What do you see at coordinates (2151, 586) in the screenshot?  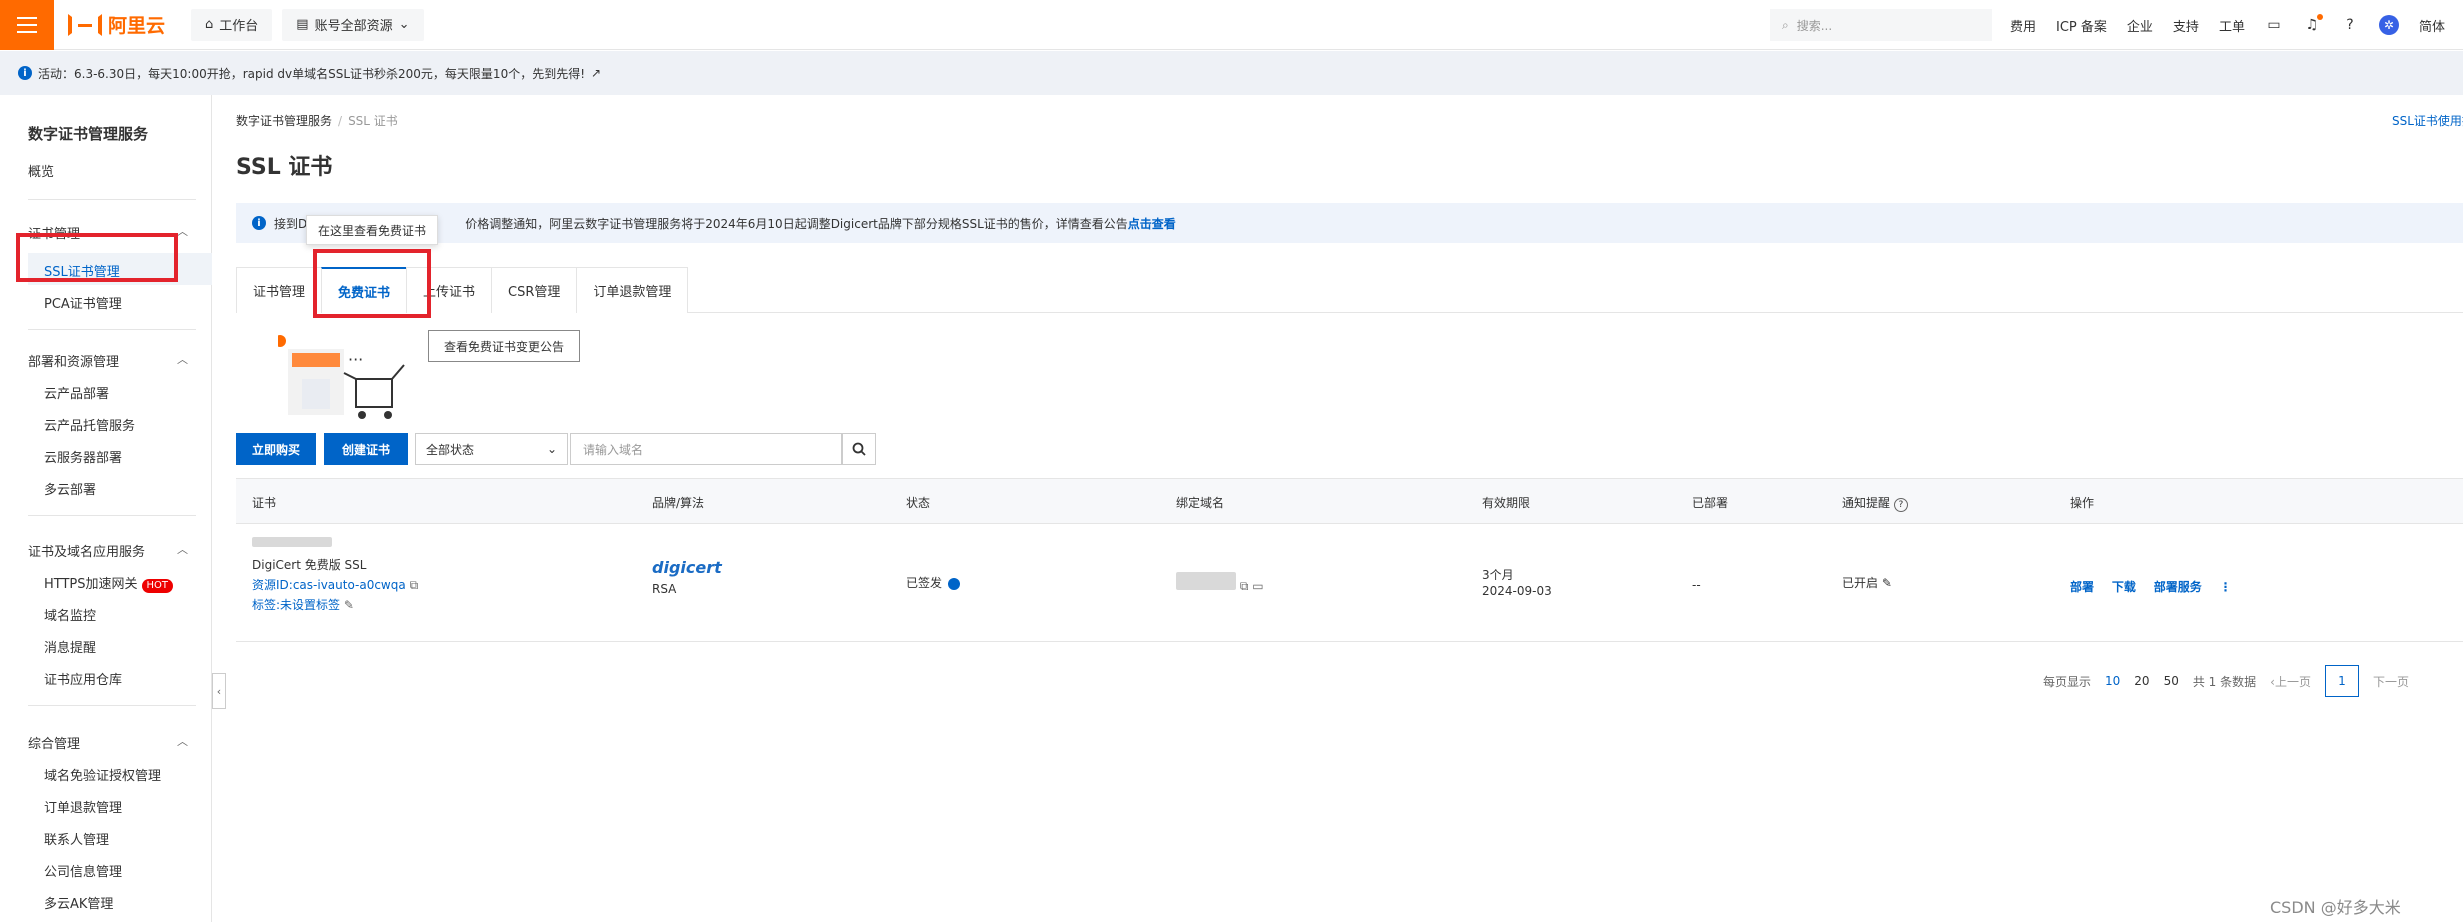 I see `ops-cell: 部署 下载 部署服务 ⋮` at bounding box center [2151, 586].